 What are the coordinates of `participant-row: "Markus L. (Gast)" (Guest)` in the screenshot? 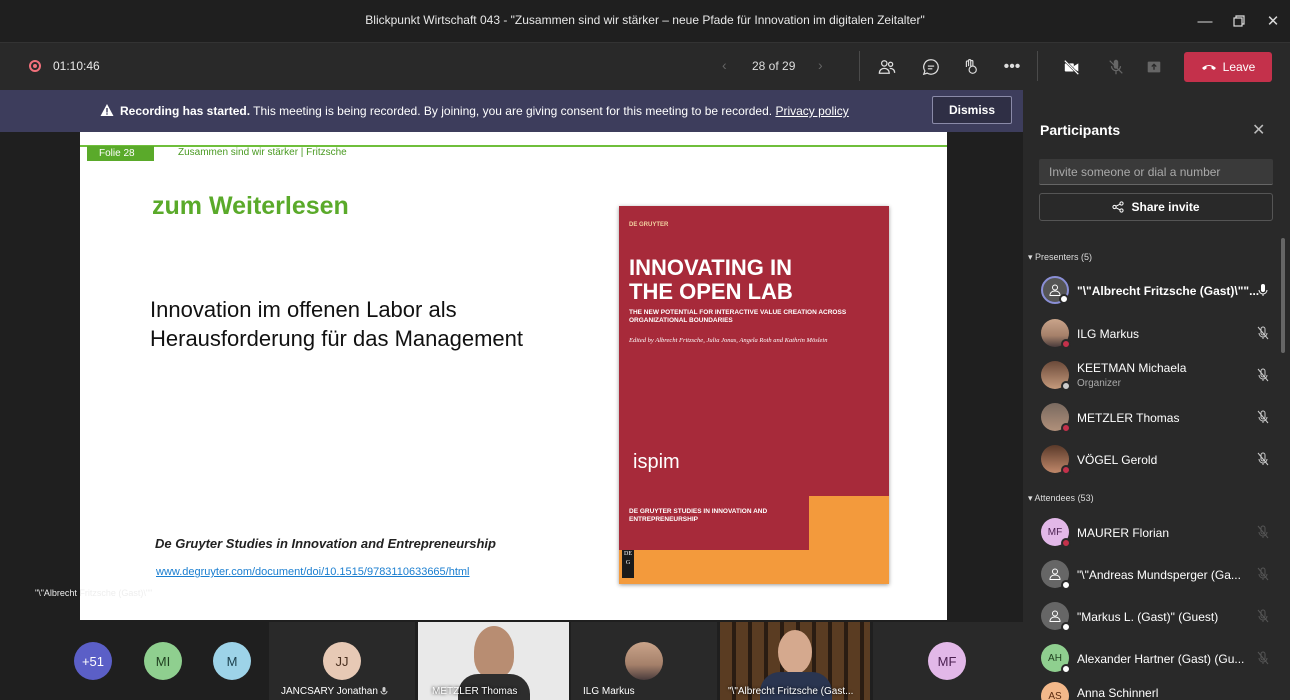 It's located at (1157, 617).